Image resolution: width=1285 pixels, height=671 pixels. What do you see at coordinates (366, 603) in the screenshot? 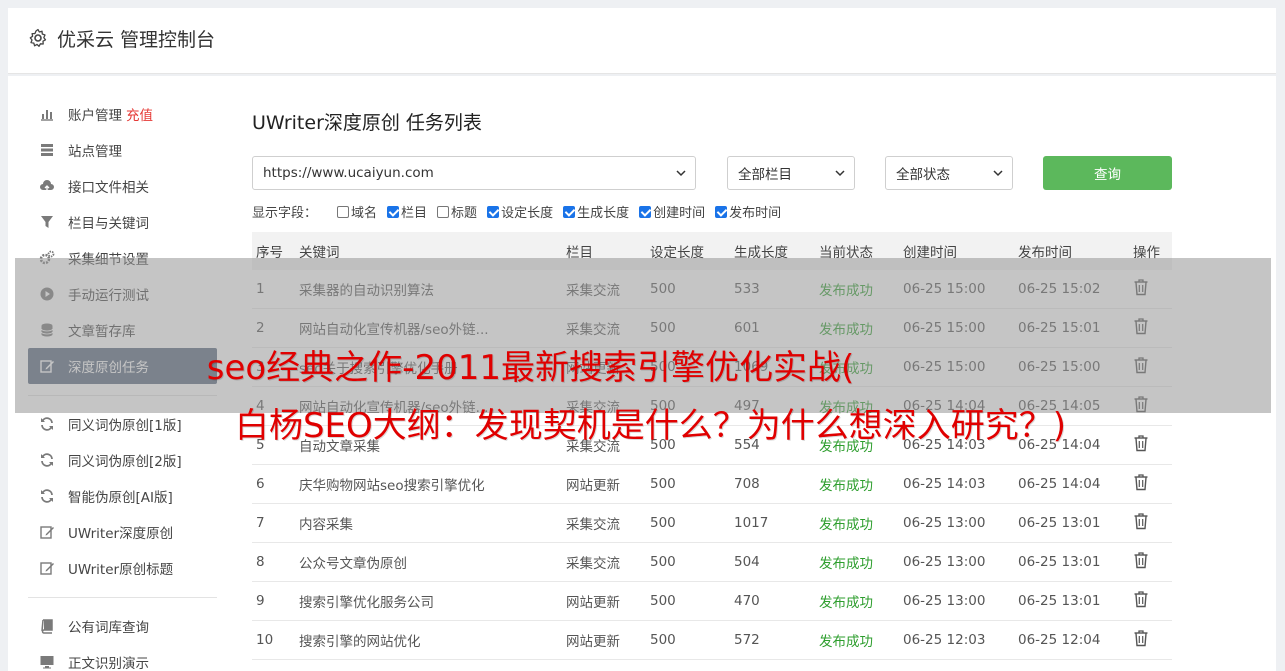
I see `table-cell: 搜索引擎优化服务公司` at bounding box center [366, 603].